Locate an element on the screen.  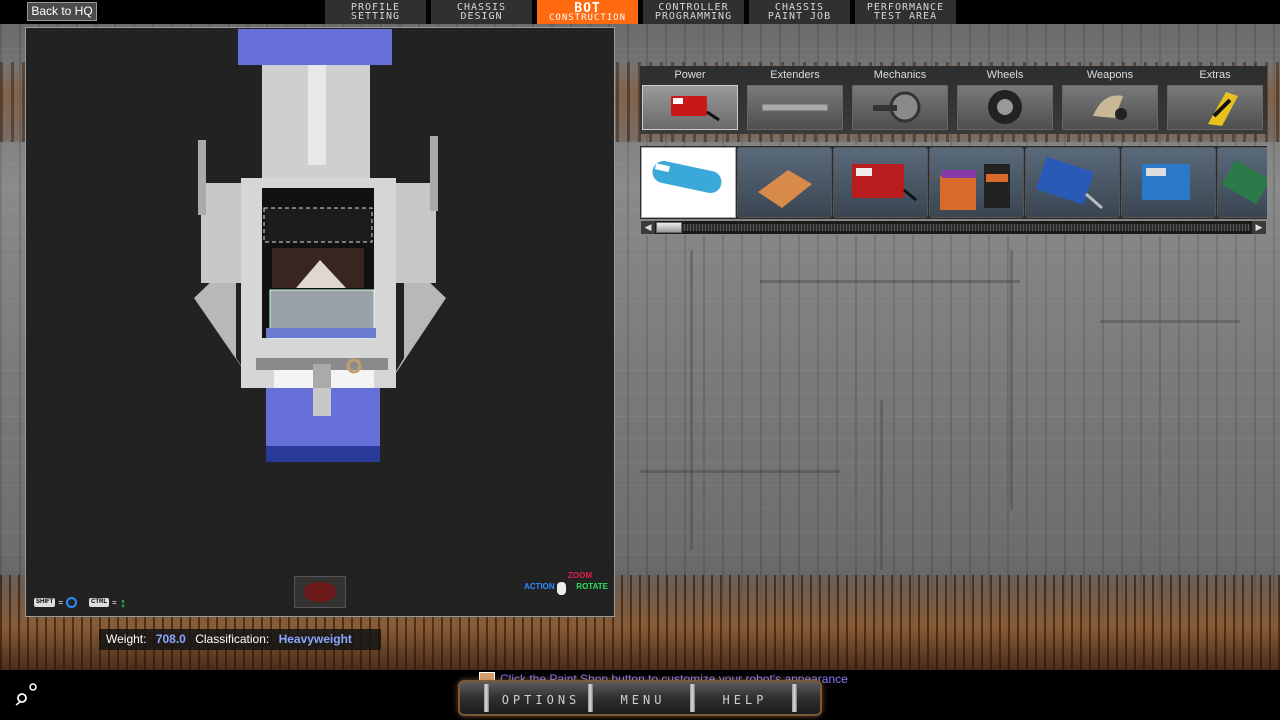
part-orange-battery-pack is located at coordinates (784, 182).